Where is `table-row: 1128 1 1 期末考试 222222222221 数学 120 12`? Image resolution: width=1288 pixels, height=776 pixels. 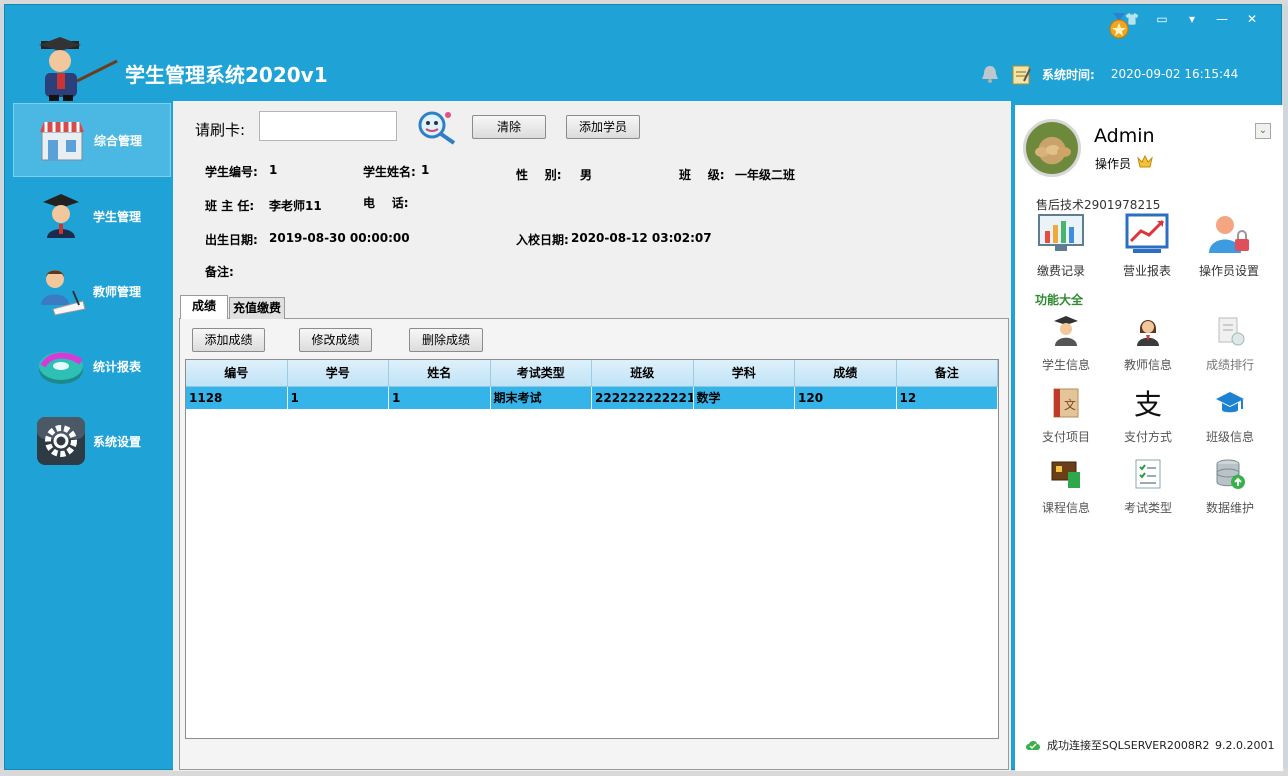
table-row: 1128 1 1 期末考试 222222222221 数学 120 12 is located at coordinates (592, 398).